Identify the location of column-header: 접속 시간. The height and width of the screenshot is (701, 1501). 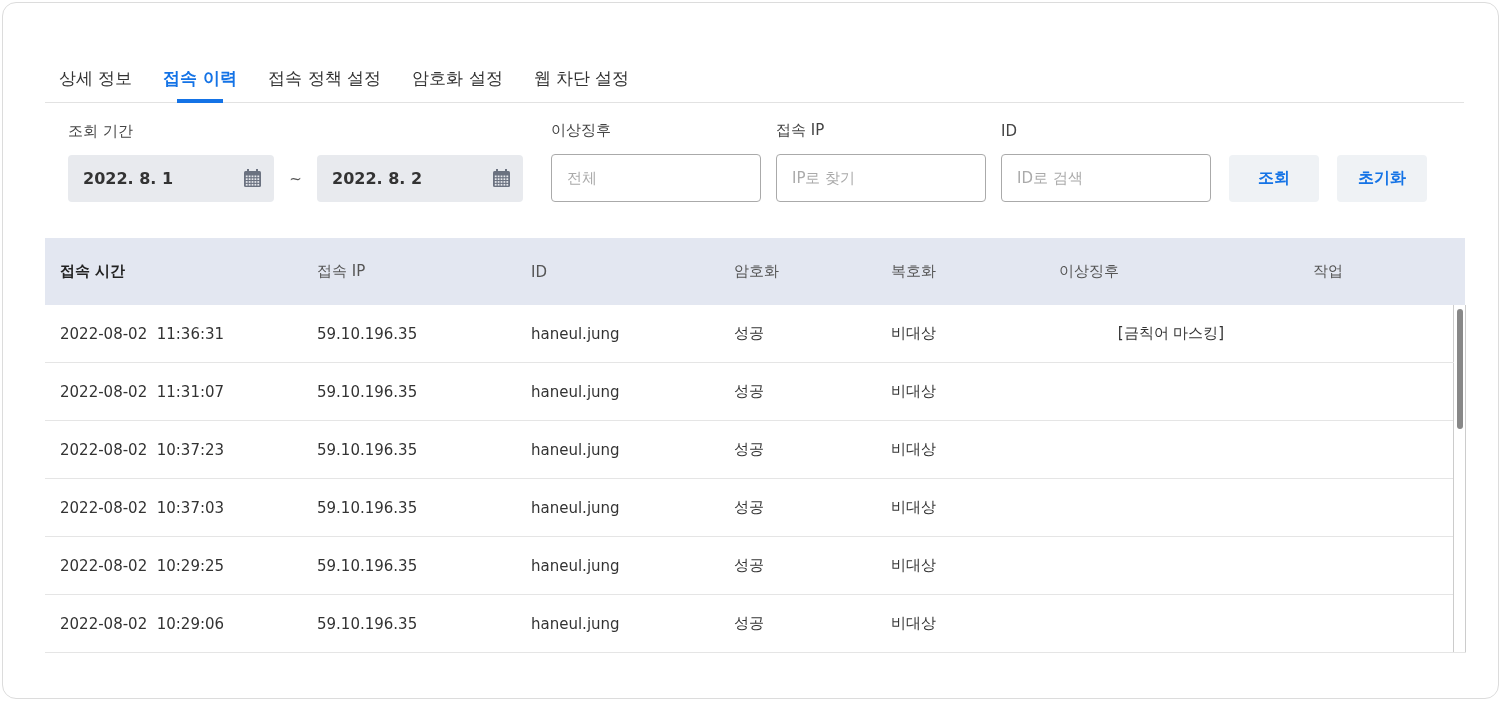
(173, 271).